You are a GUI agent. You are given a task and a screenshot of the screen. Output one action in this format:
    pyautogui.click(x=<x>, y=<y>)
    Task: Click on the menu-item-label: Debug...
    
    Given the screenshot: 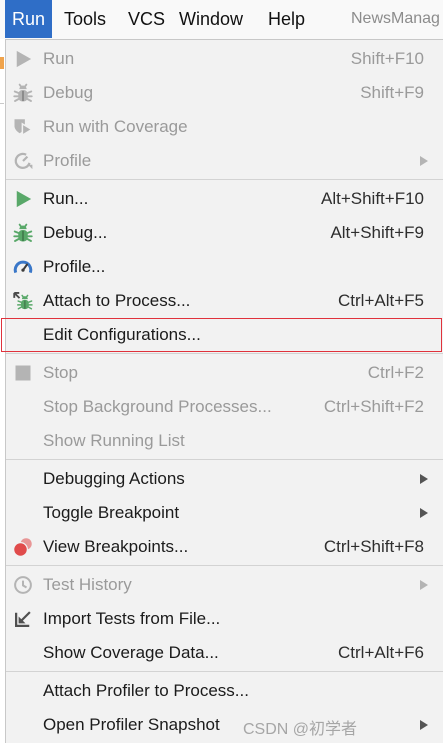 What is the action you would take?
    pyautogui.click(x=75, y=232)
    